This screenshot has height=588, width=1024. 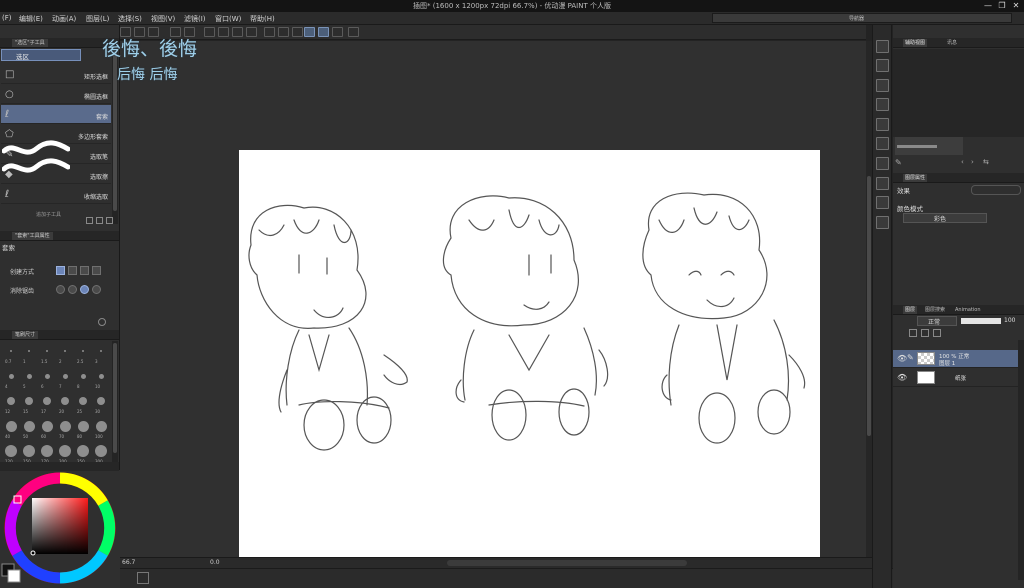 I want to click on deselect-icon, so click(x=269, y=32).